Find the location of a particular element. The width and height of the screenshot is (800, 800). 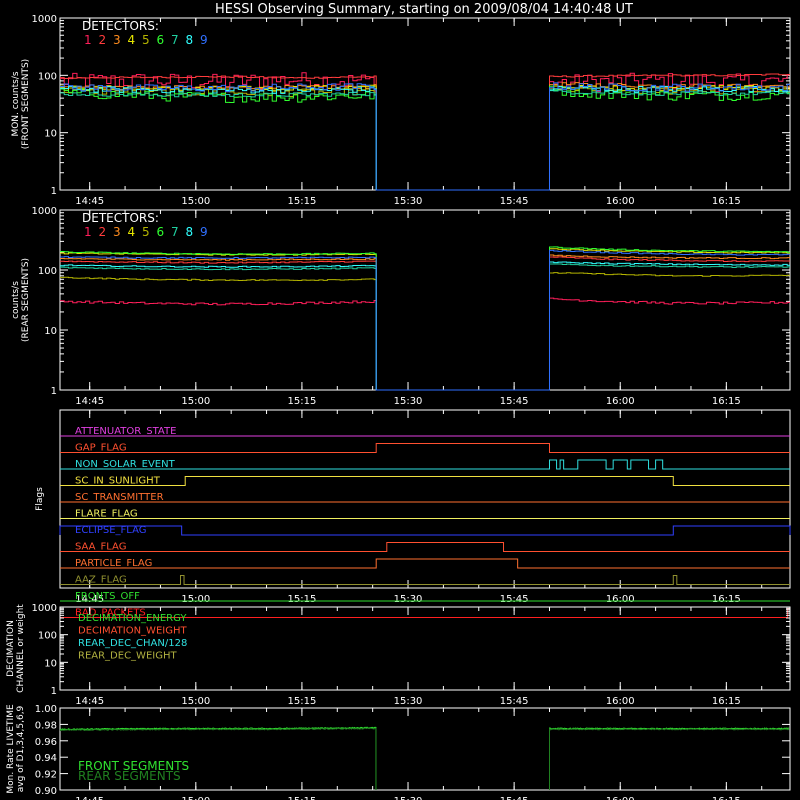

y-axis-label: (FRONT SEGMENTS) is located at coordinates (26, 104).